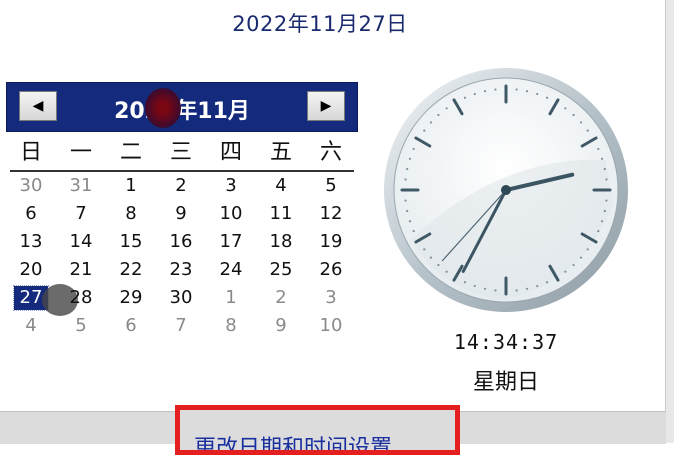 Image resolution: width=674 pixels, height=455 pixels. What do you see at coordinates (505, 382) in the screenshot?
I see `weekday-name: 星期日` at bounding box center [505, 382].